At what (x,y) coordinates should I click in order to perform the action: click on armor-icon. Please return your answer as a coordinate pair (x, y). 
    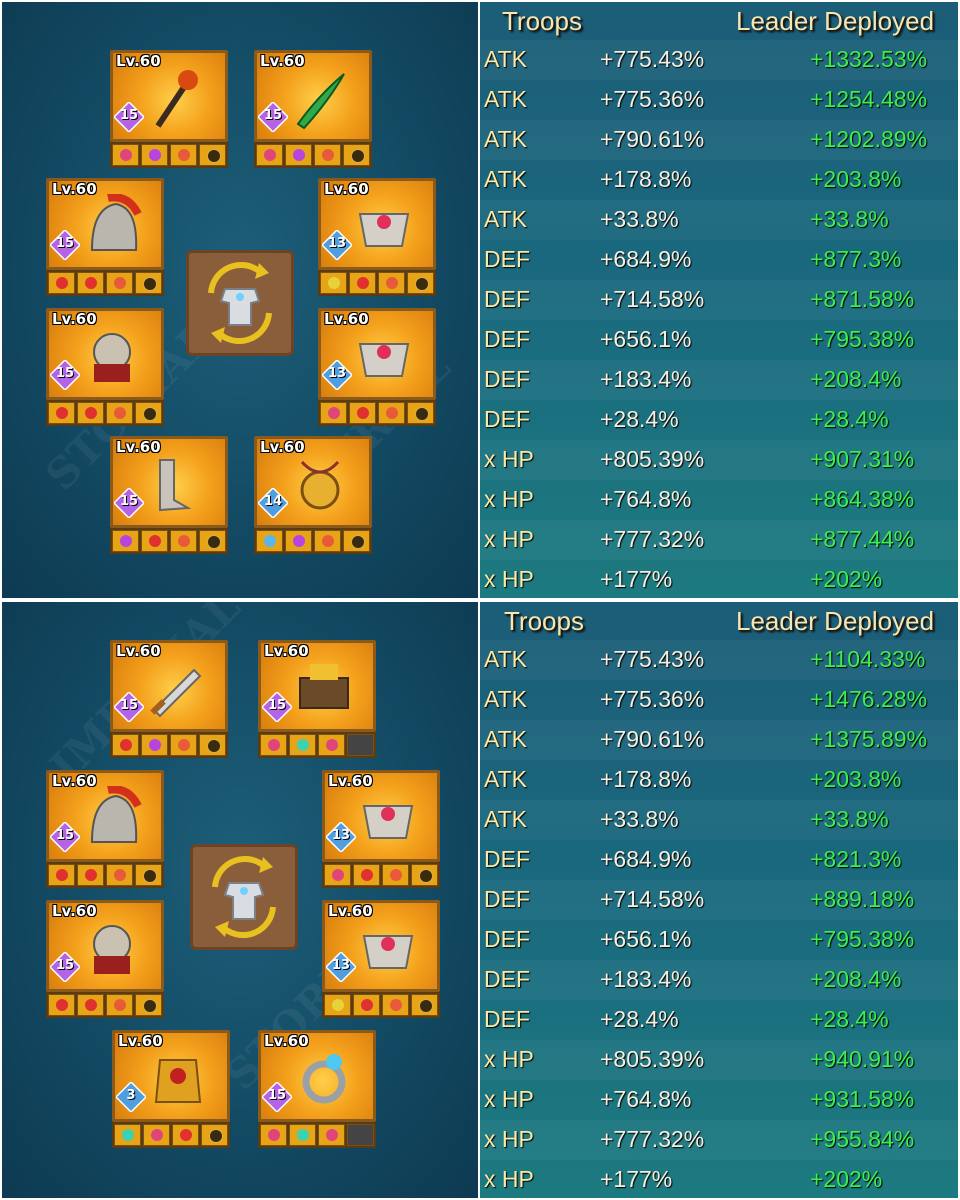
    Looking at the image, I should click on (178, 1078).